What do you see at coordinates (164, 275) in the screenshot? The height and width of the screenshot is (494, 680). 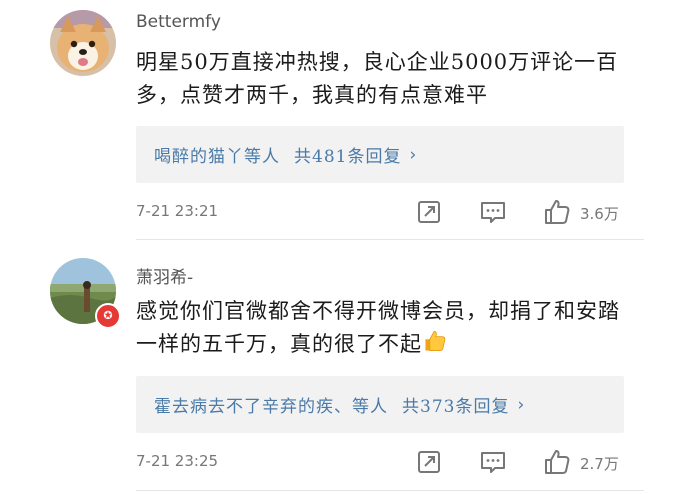 I see `username: 萧羽希-` at bounding box center [164, 275].